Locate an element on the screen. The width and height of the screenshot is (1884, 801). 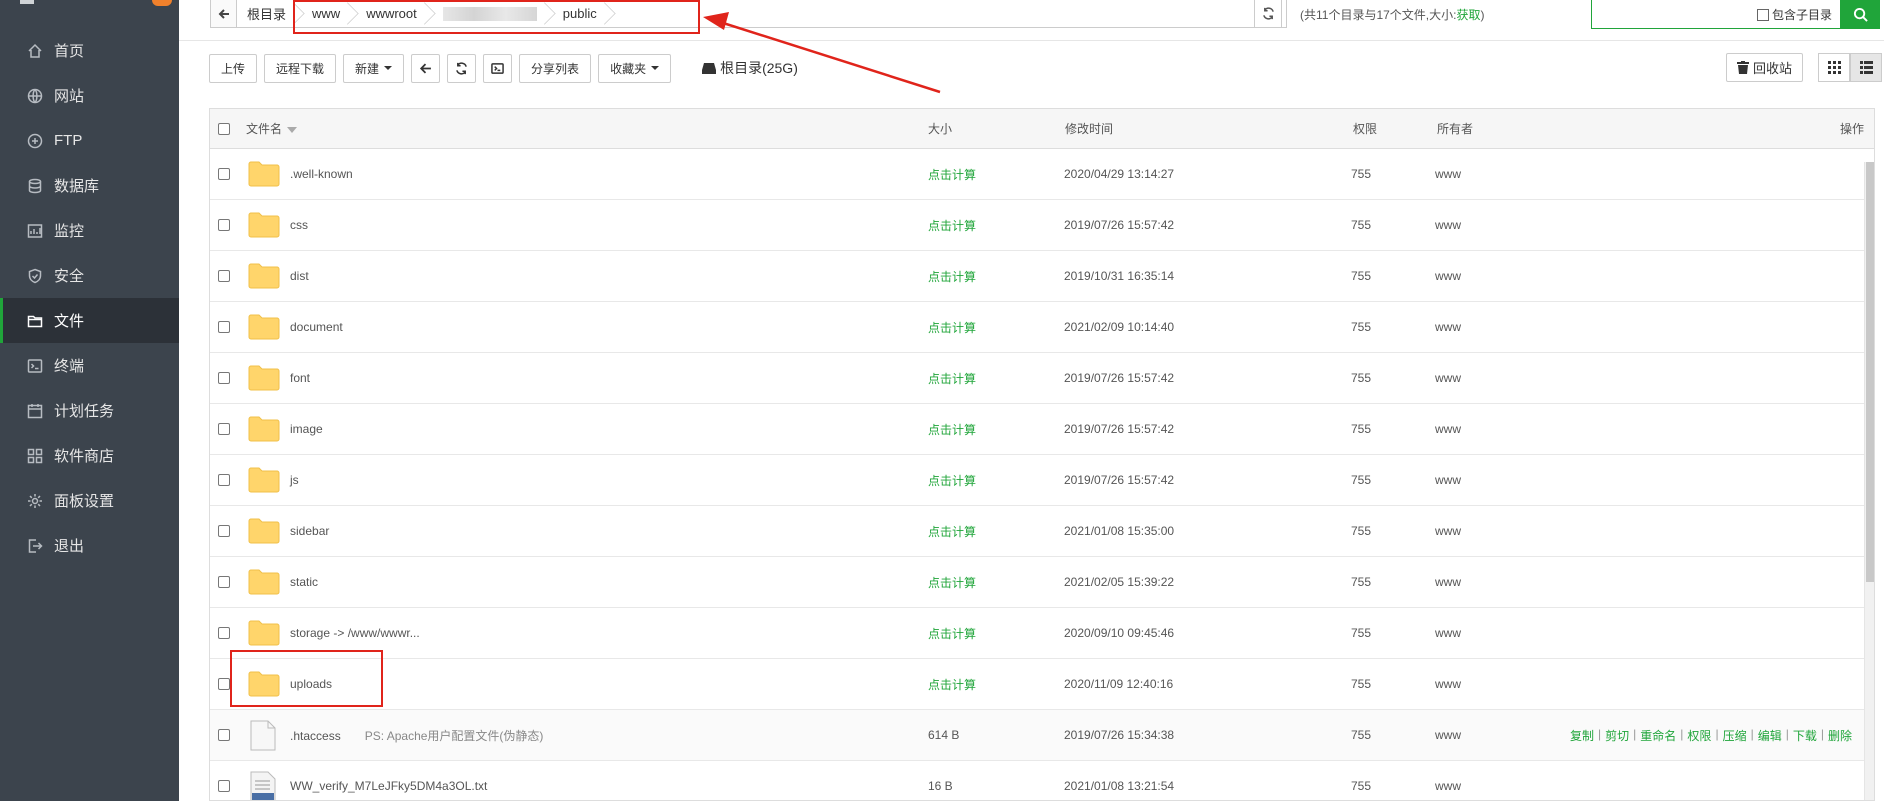
file-name: .htaccess PS: Apache用户配置文件(伪静态) is located at coordinates (416, 735).